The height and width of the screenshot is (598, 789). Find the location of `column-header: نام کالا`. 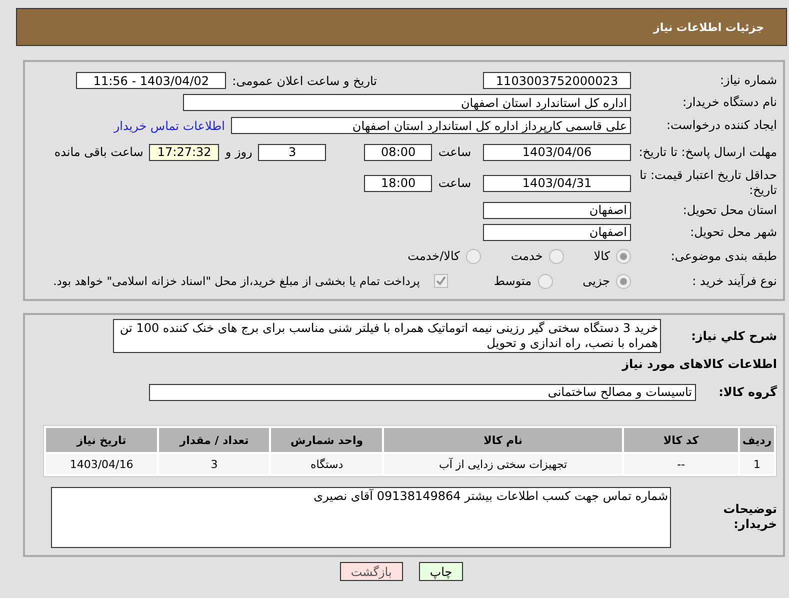

column-header: نام کالا is located at coordinates (503, 440).